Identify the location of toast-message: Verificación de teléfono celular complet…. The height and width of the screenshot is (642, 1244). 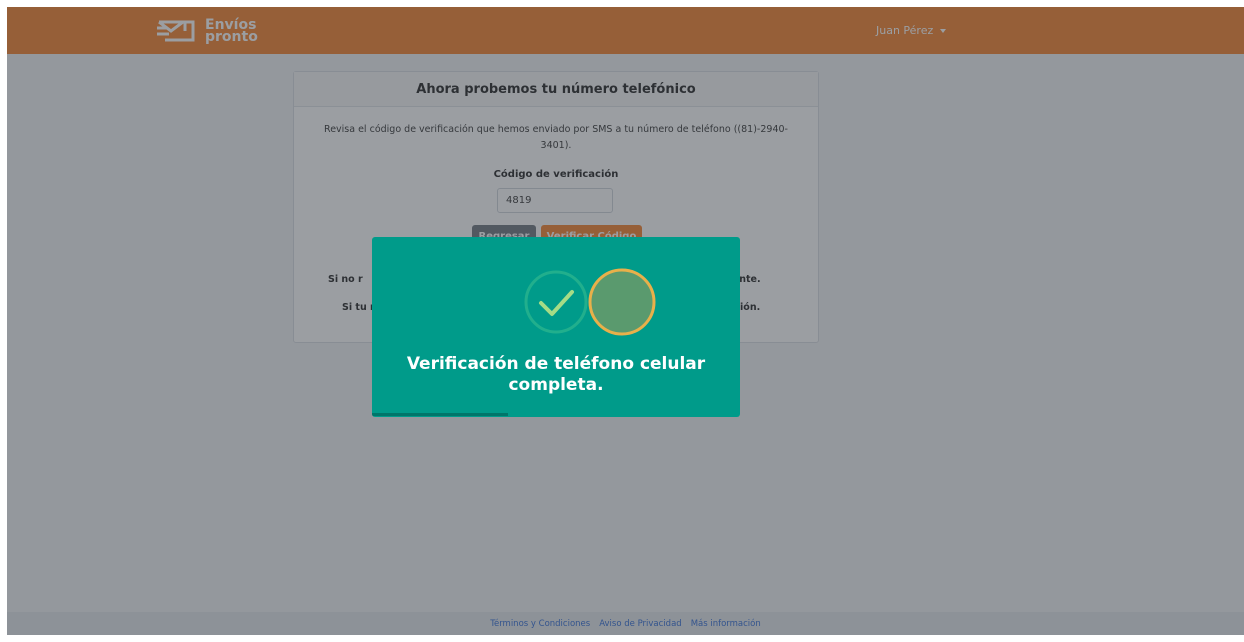
(556, 374).